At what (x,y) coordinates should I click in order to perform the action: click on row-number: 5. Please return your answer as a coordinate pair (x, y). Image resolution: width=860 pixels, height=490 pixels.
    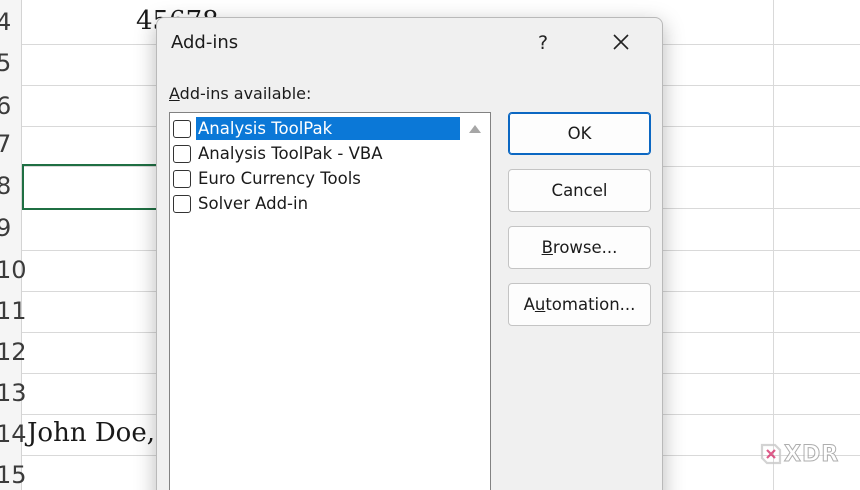
    Looking at the image, I should click on (11, 63).